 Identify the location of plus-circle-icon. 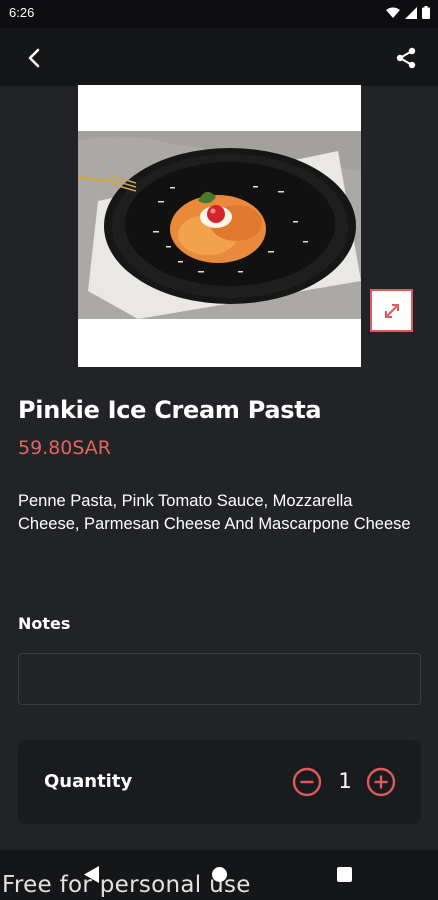
(381, 782).